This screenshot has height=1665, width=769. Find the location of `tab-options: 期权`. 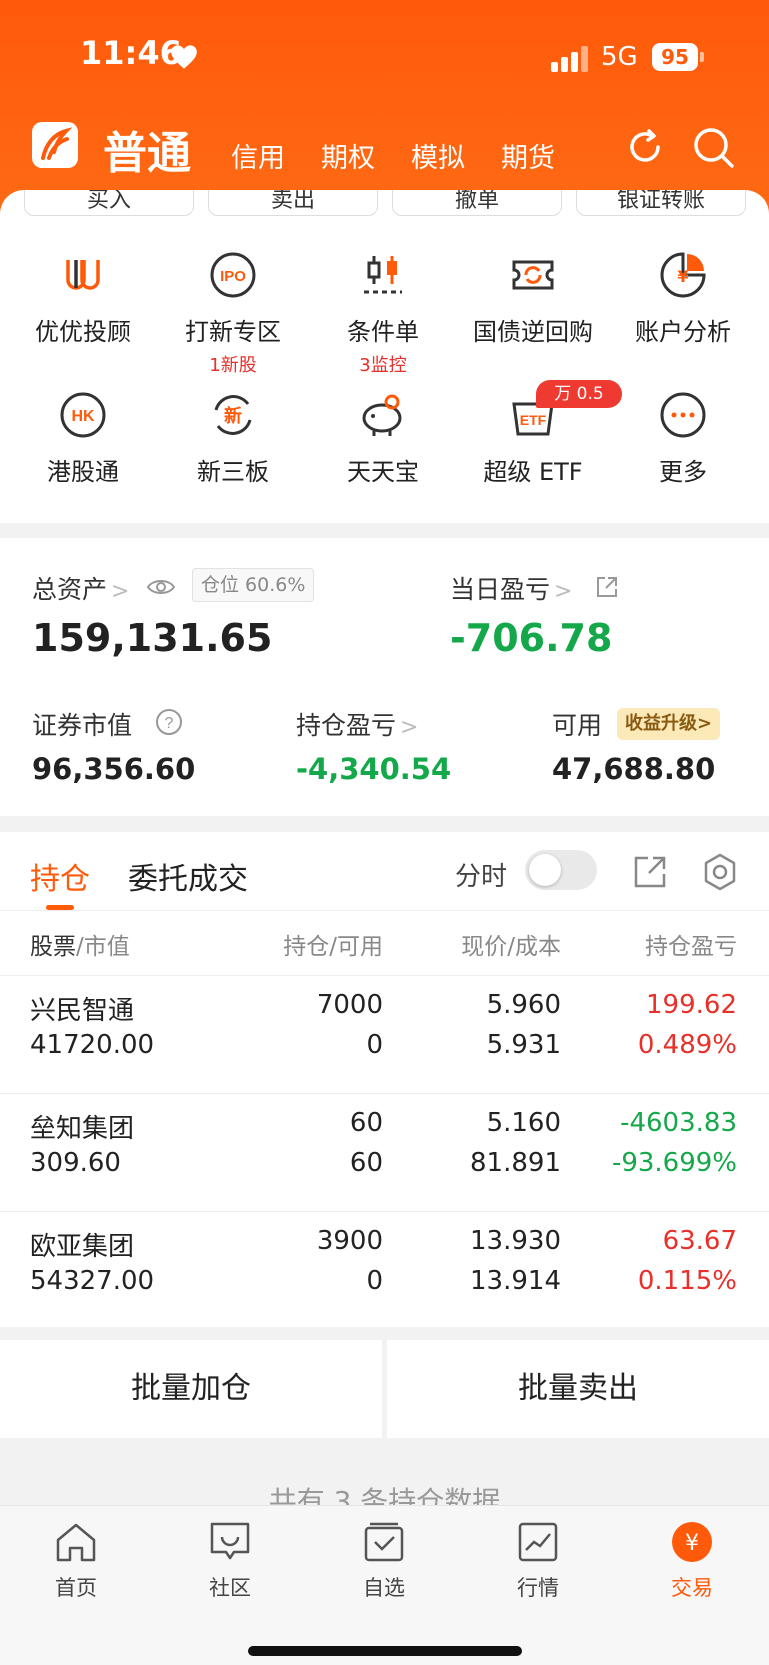

tab-options: 期权 is located at coordinates (348, 155).